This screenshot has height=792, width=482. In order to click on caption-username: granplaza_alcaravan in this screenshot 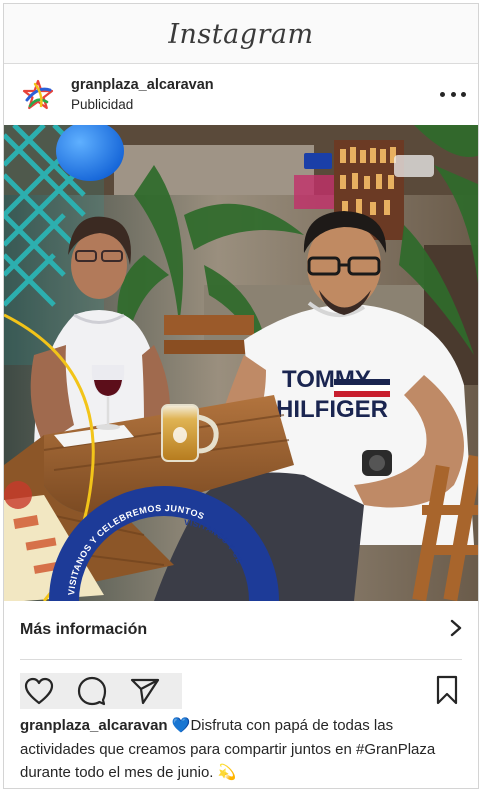, I will do `click(94, 725)`.